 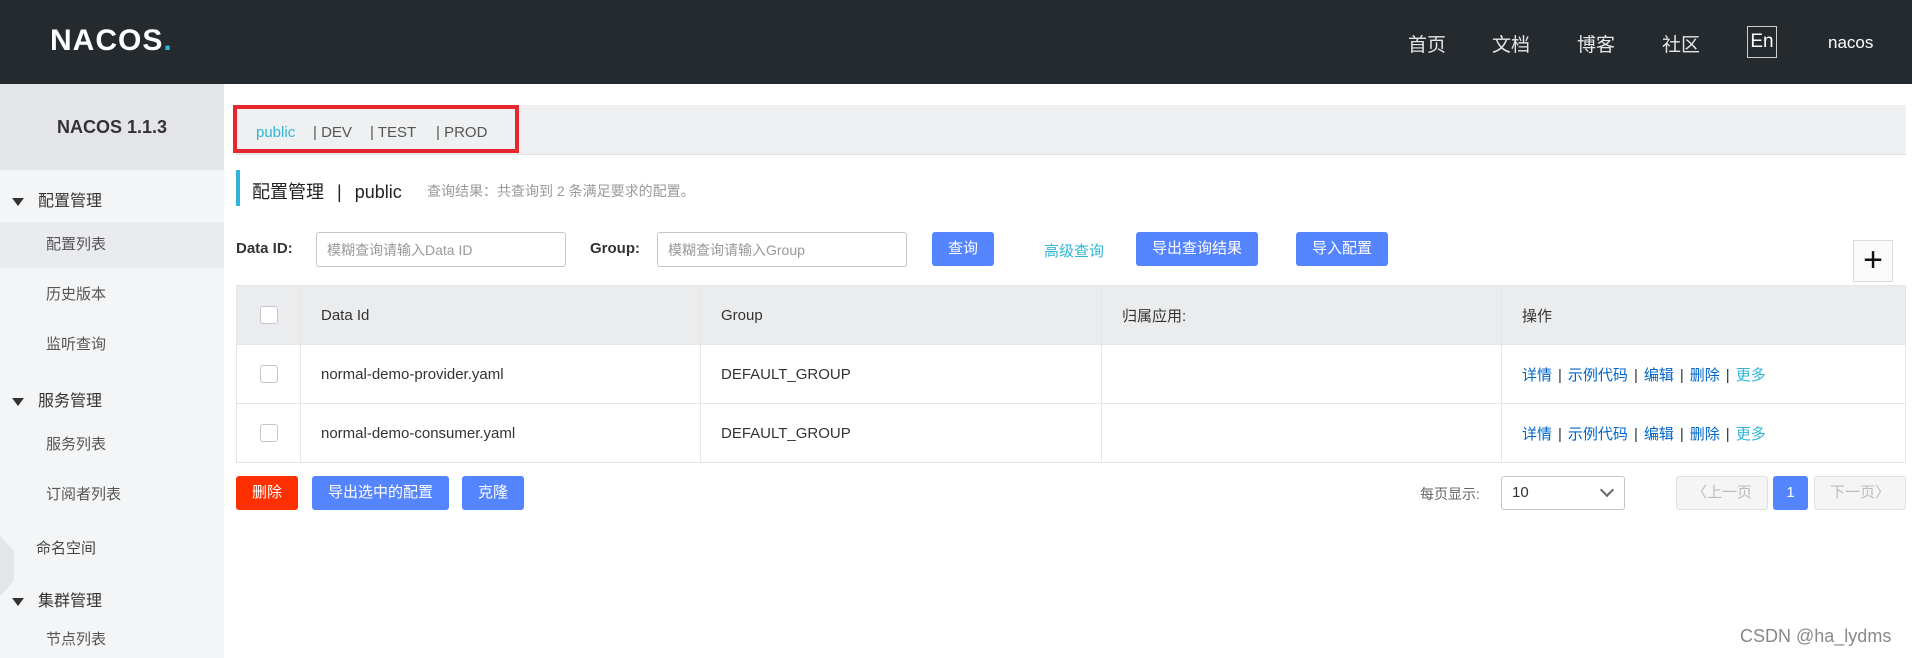 I want to click on page-title-sep: |, so click(x=339, y=192).